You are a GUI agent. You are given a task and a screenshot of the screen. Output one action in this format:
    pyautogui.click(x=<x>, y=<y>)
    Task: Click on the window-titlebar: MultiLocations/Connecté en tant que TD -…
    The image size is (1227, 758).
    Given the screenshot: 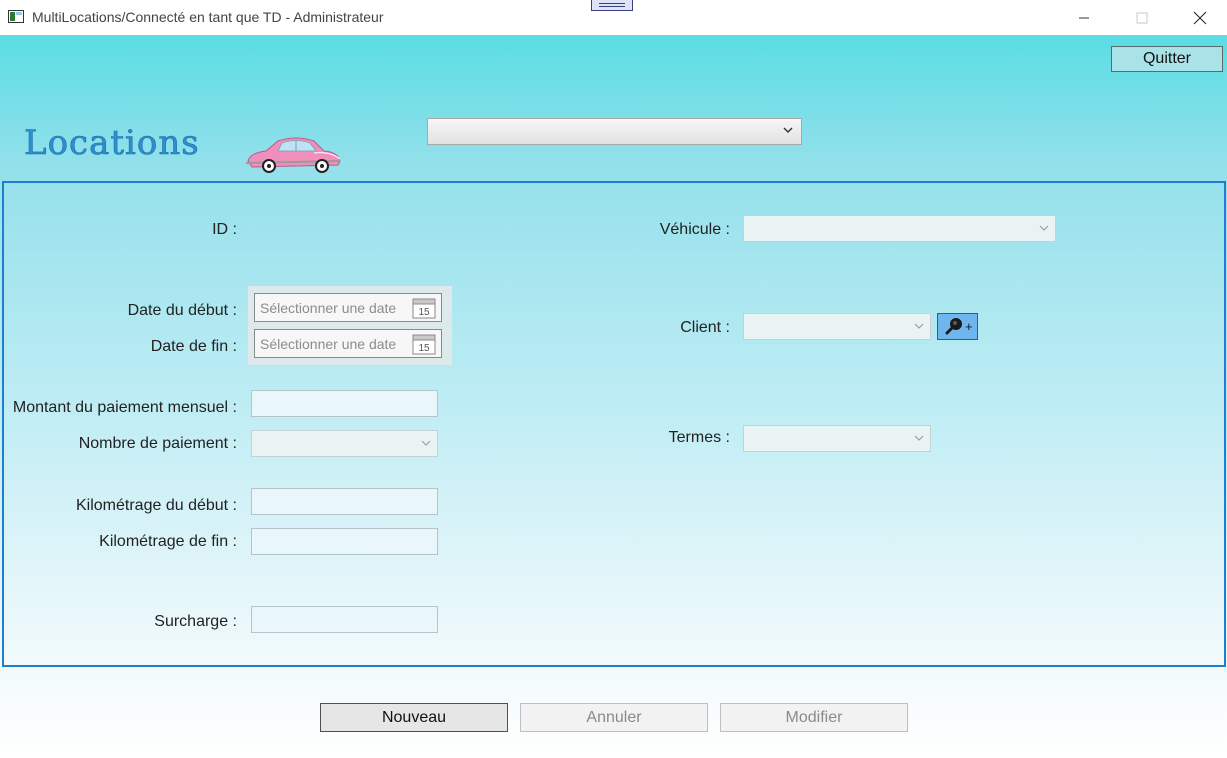 What is the action you would take?
    pyautogui.click(x=613, y=17)
    